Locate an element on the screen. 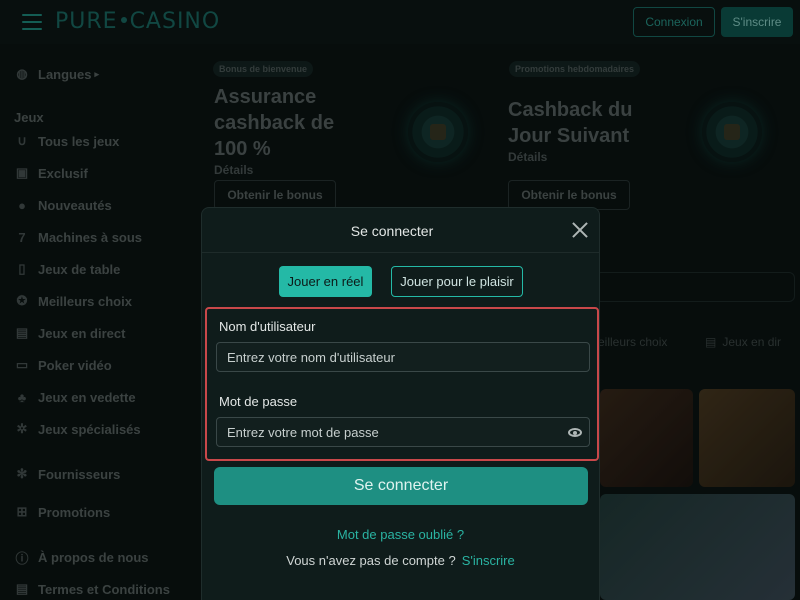 Image resolution: width=800 pixels, height=600 pixels. modal-header: Se connecter is located at coordinates (400, 230).